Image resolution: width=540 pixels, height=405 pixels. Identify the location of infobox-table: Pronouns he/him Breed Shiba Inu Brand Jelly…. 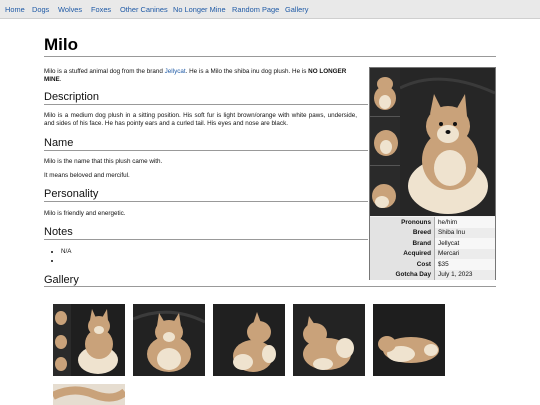
(432, 248).